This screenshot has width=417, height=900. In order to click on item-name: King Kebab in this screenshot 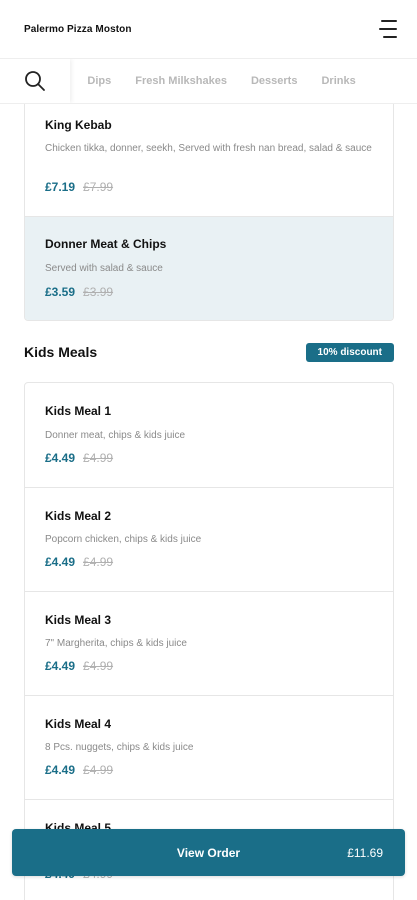, I will do `click(78, 125)`.